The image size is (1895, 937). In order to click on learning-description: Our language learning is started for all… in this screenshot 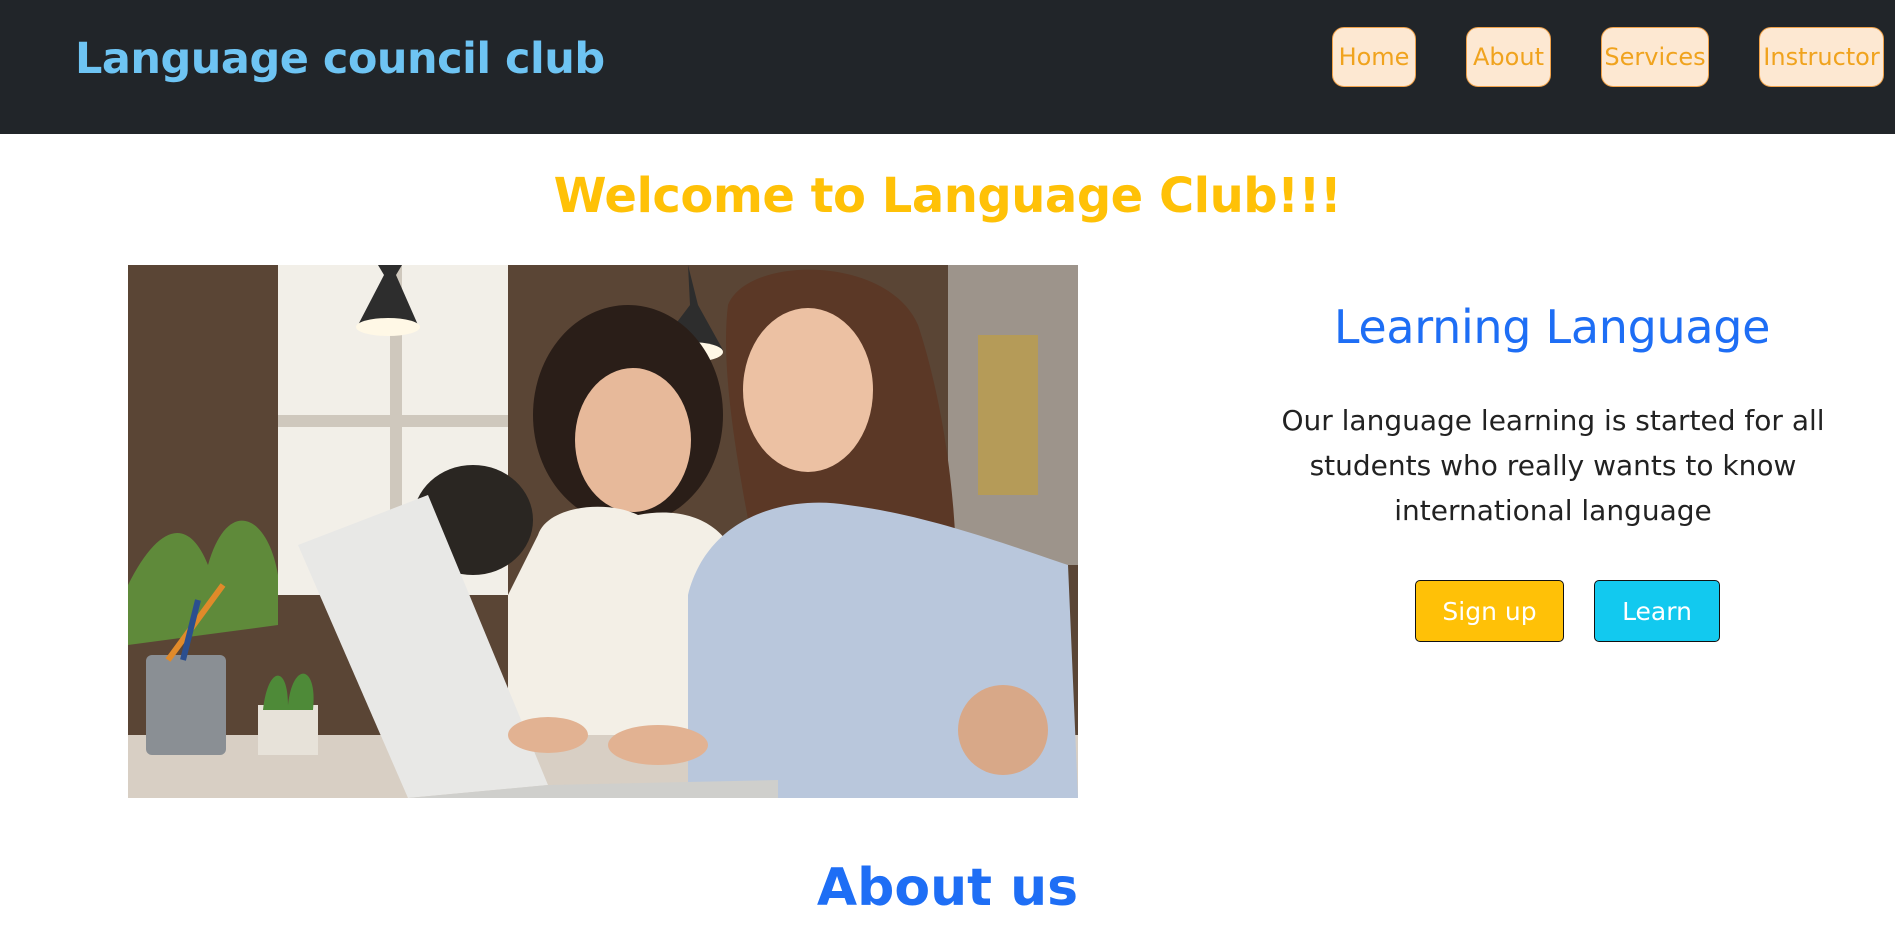, I will do `click(1553, 465)`.